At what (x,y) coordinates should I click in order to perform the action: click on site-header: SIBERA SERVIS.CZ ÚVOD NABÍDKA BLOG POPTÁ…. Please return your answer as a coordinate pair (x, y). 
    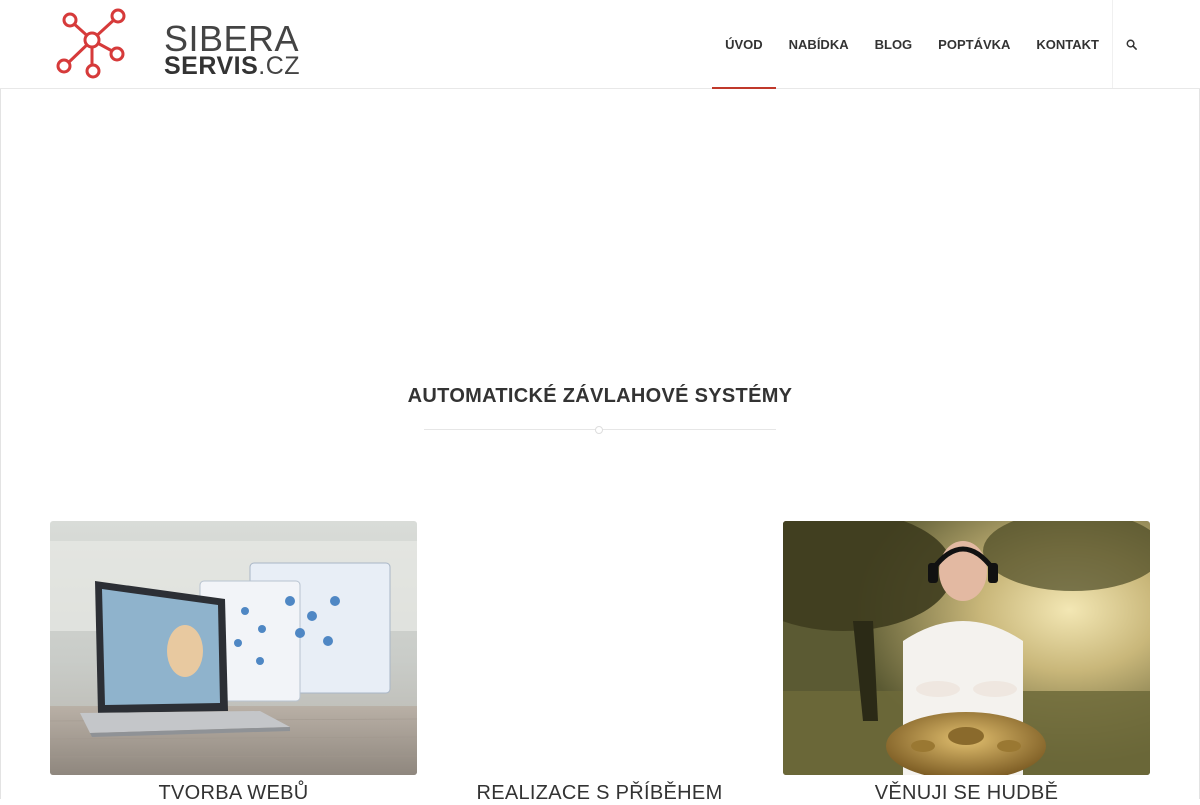
    Looking at the image, I should click on (600, 44).